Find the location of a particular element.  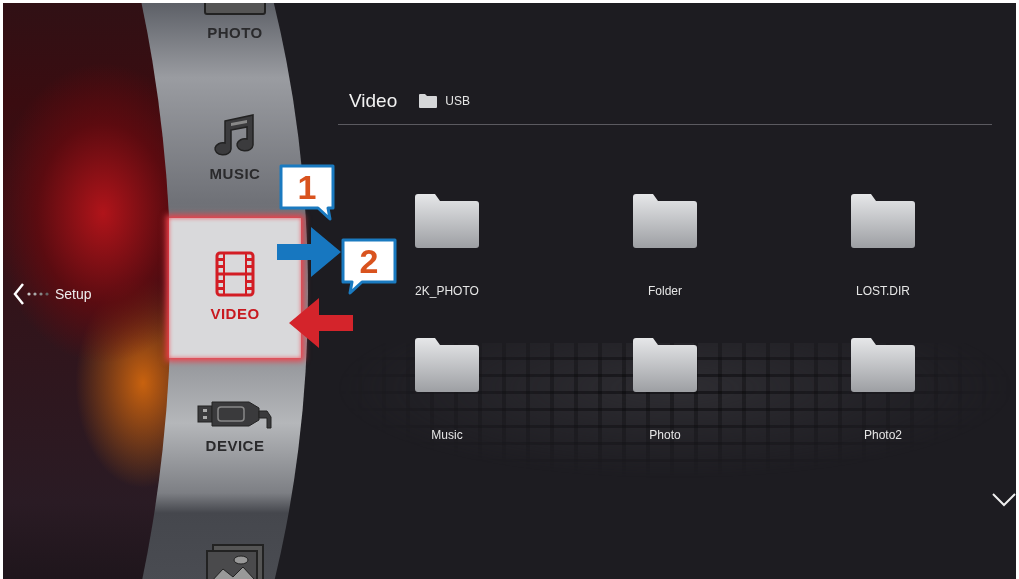

scroll-down-button is located at coordinates (1004, 500).